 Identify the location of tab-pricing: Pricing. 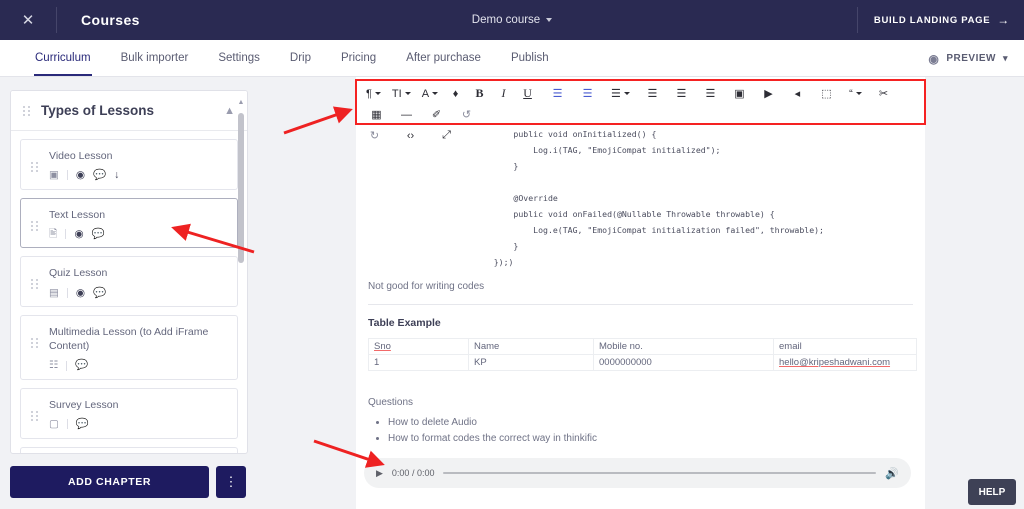
(358, 58).